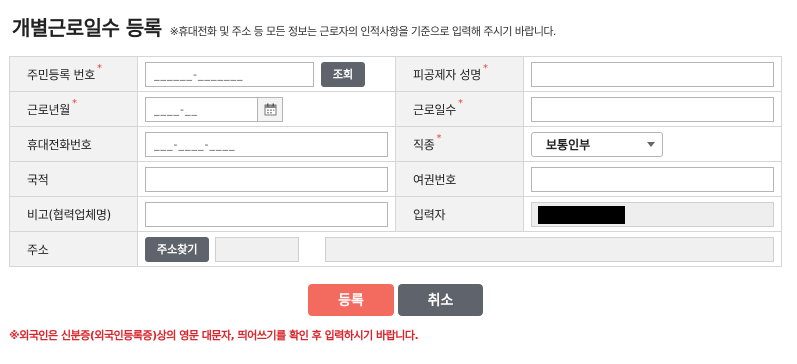 The height and width of the screenshot is (364, 797). I want to click on zipcode-input, so click(257, 249).